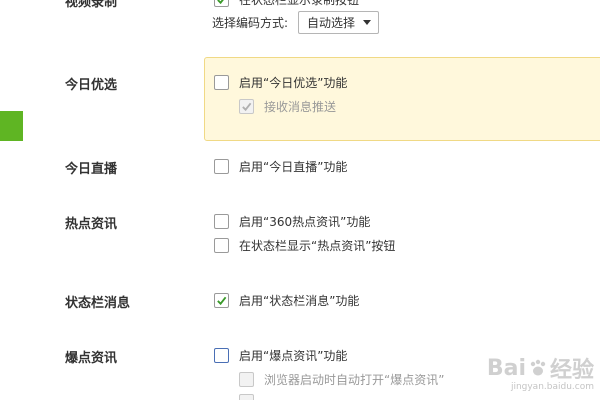  I want to click on section-label-today-pick: 今日优选, so click(91, 85).